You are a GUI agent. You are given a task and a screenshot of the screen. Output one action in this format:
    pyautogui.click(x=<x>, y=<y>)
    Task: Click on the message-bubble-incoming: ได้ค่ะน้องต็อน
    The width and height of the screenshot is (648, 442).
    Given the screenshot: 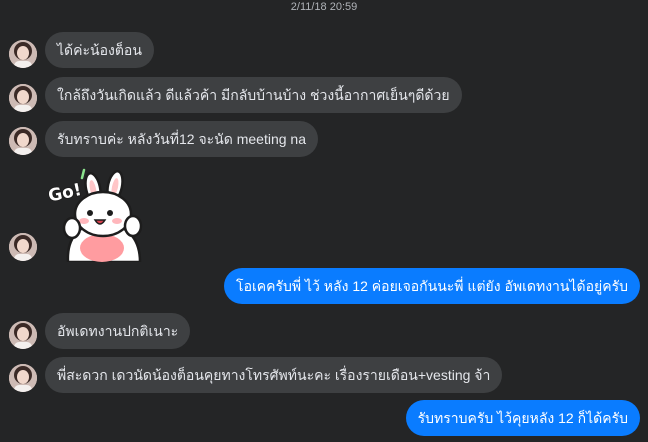 What is the action you would take?
    pyautogui.click(x=99, y=50)
    